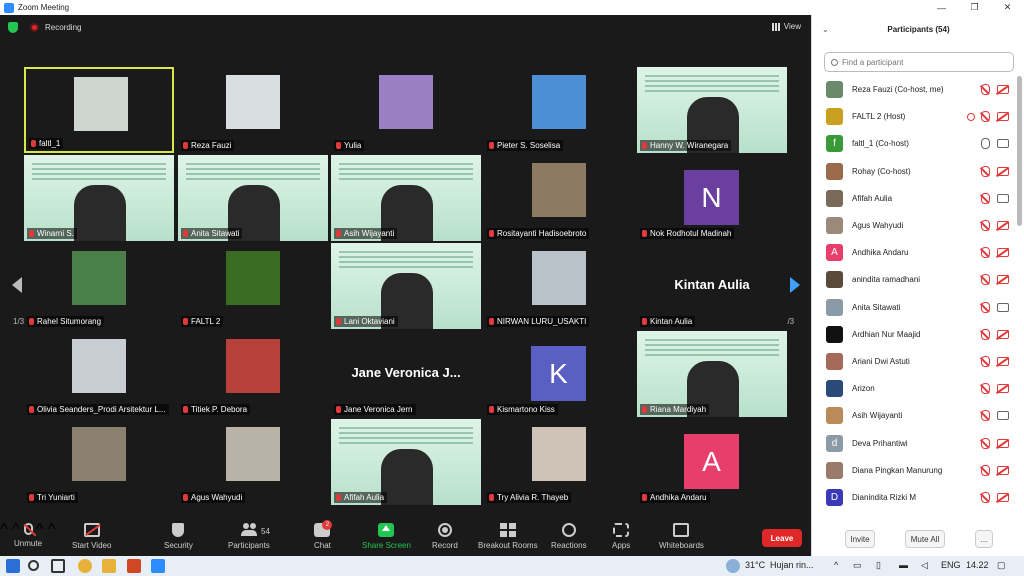  What do you see at coordinates (621, 536) in the screenshot?
I see `apps-button: Apps` at bounding box center [621, 536].